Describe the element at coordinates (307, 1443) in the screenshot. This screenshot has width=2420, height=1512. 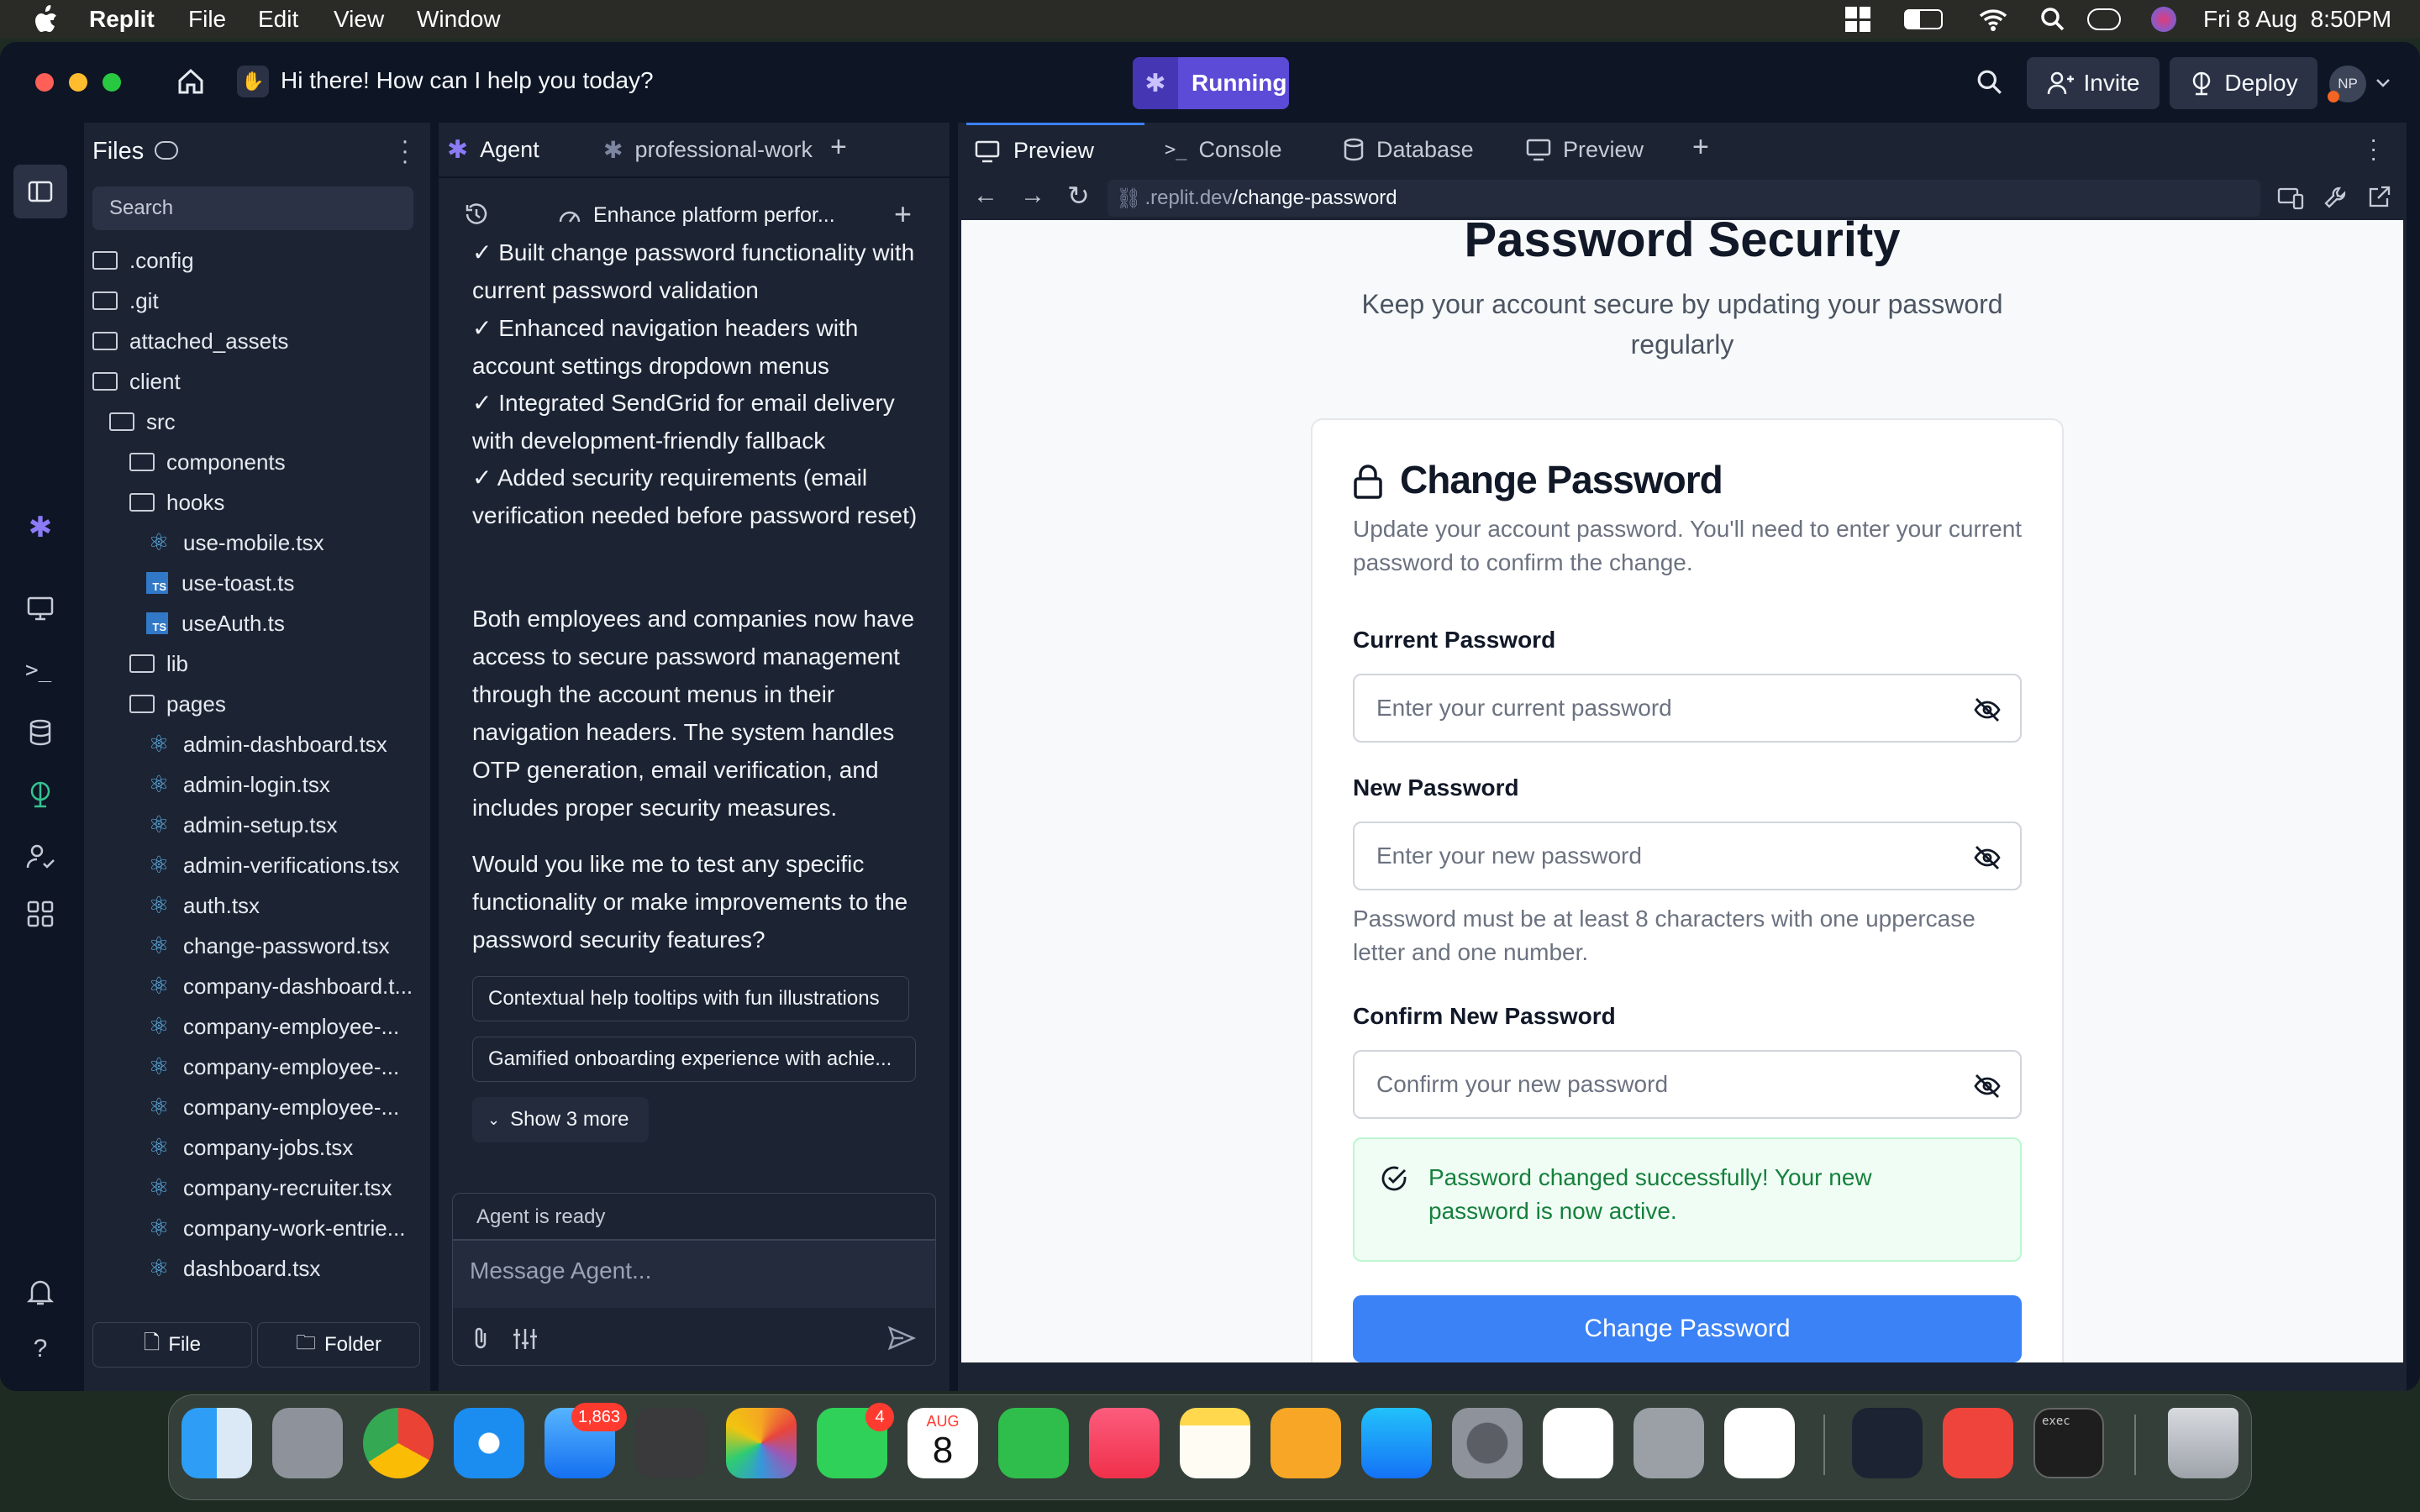
I see `launchpad-icon` at that location.